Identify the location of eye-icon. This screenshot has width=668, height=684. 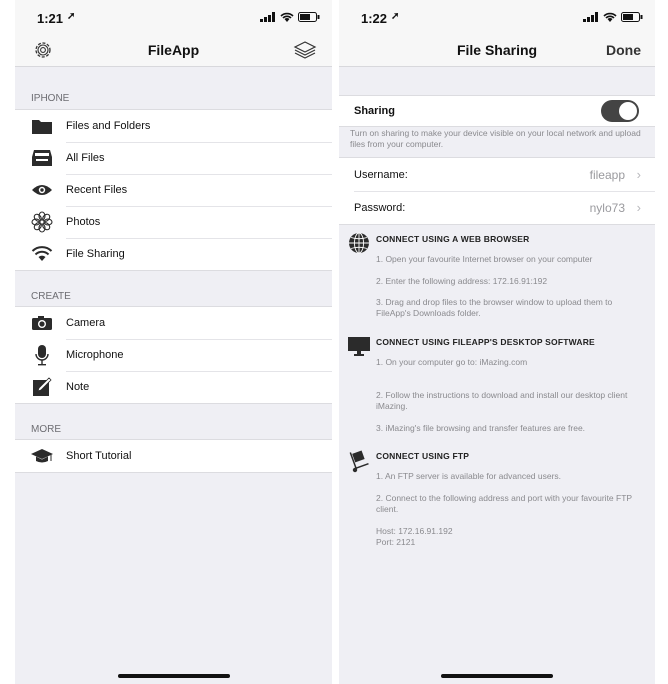
(42, 190).